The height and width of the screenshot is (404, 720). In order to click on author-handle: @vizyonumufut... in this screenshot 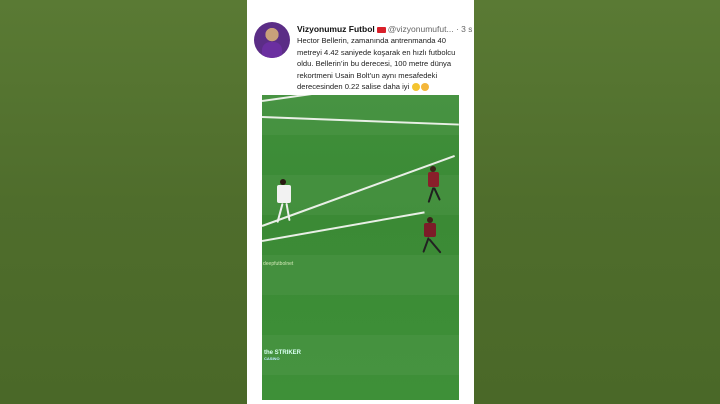, I will do `click(421, 29)`.